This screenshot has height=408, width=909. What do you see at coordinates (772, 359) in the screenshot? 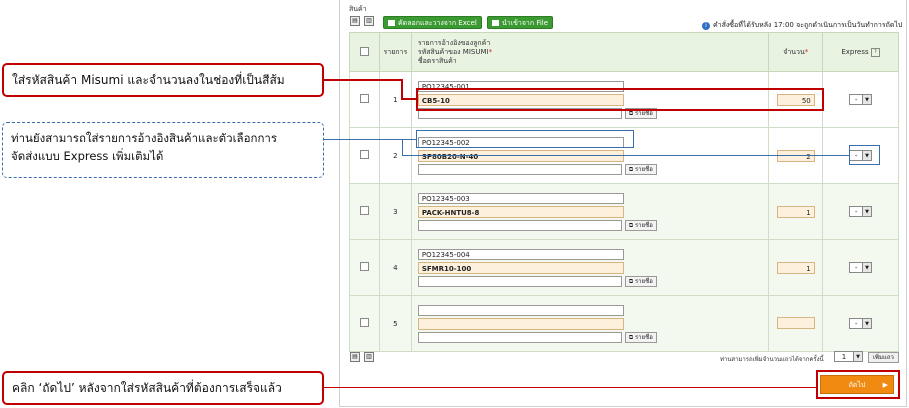
I see `add-rows-note: ท่านสามารถเพิ่มจำนวนแถวได้จากครั้งนี้` at bounding box center [772, 359].